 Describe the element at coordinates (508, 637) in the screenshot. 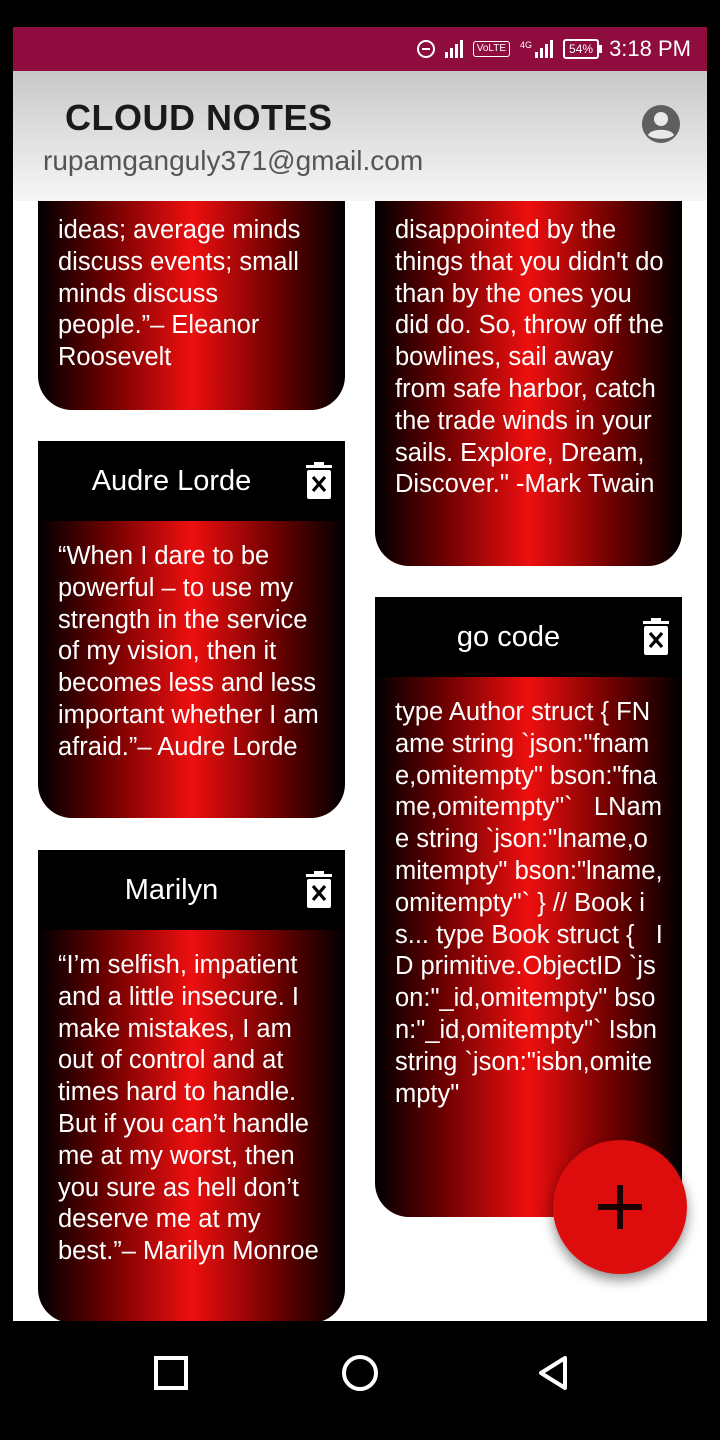

I see `note-title: go code` at that location.